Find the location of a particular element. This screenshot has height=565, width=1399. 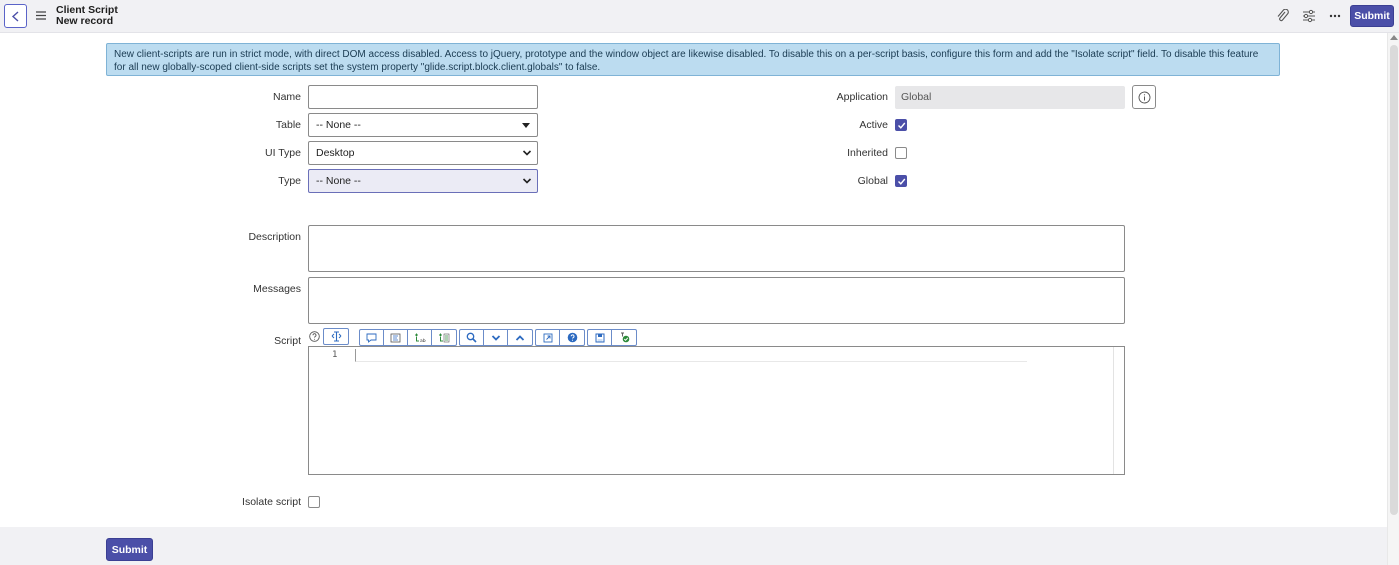

table-select: -- None -- is located at coordinates (423, 125).